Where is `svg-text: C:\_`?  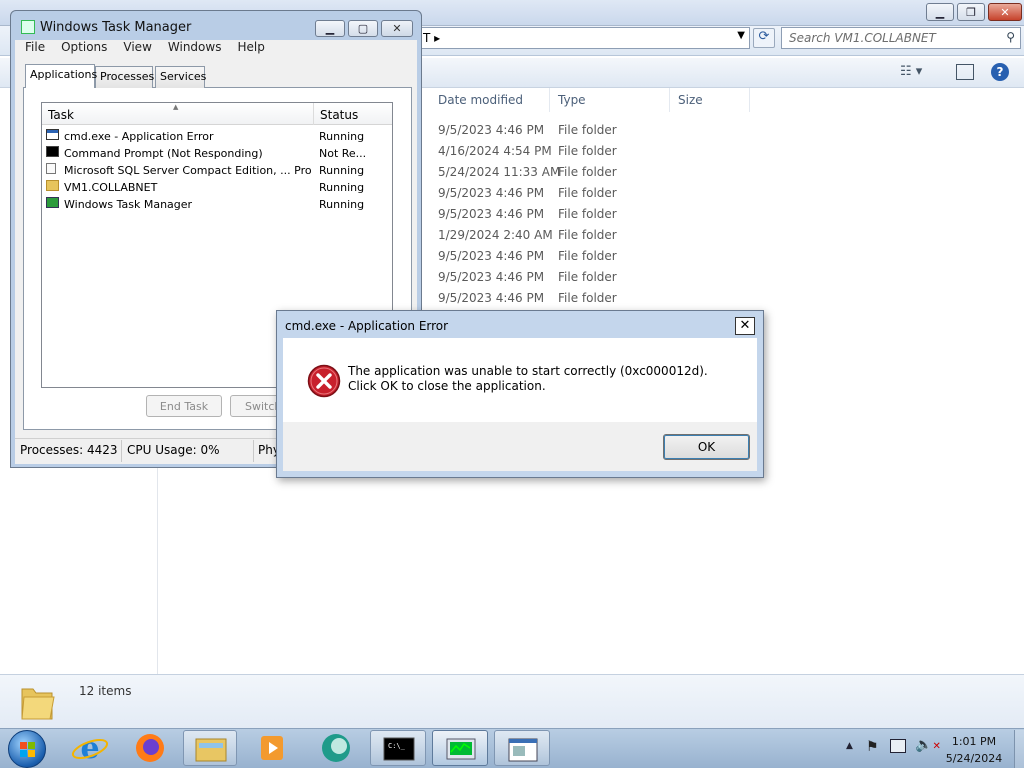
svg-text: C:\_ is located at coordinates (397, 746).